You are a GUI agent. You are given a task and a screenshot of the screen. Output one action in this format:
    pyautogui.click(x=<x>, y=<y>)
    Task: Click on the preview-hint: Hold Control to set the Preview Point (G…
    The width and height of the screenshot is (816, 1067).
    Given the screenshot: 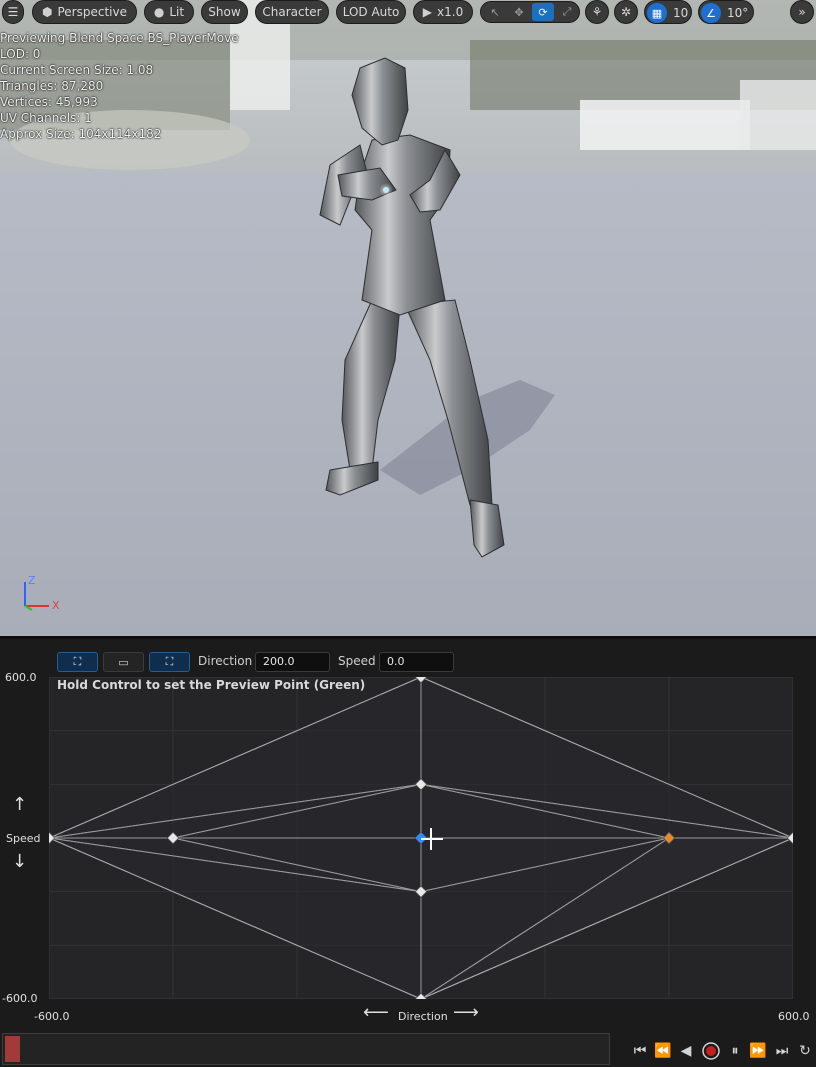 What is the action you would take?
    pyautogui.click(x=211, y=685)
    